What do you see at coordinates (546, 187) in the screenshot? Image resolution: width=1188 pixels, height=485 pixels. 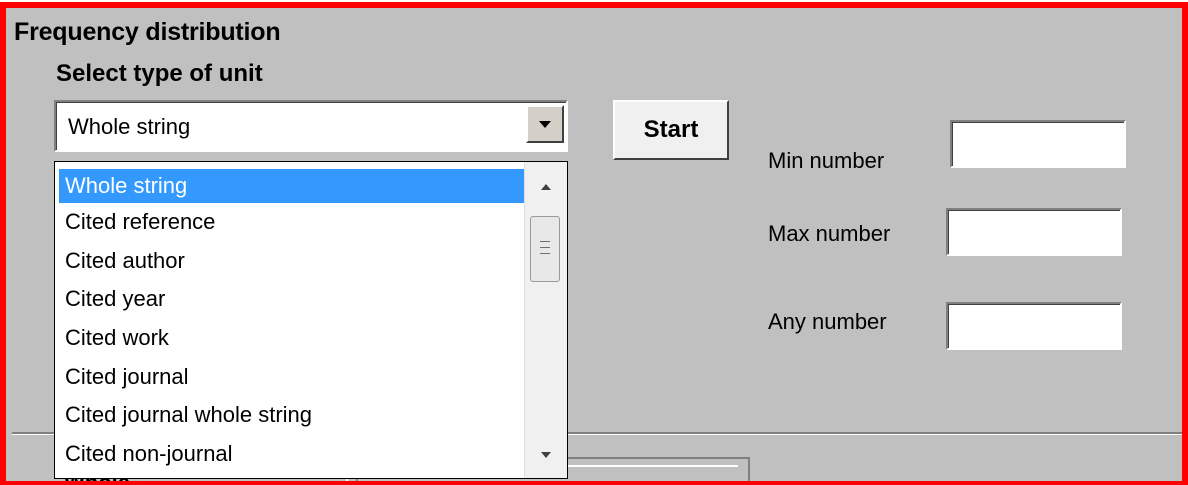 I see `scroll-up-arrow-icon` at bounding box center [546, 187].